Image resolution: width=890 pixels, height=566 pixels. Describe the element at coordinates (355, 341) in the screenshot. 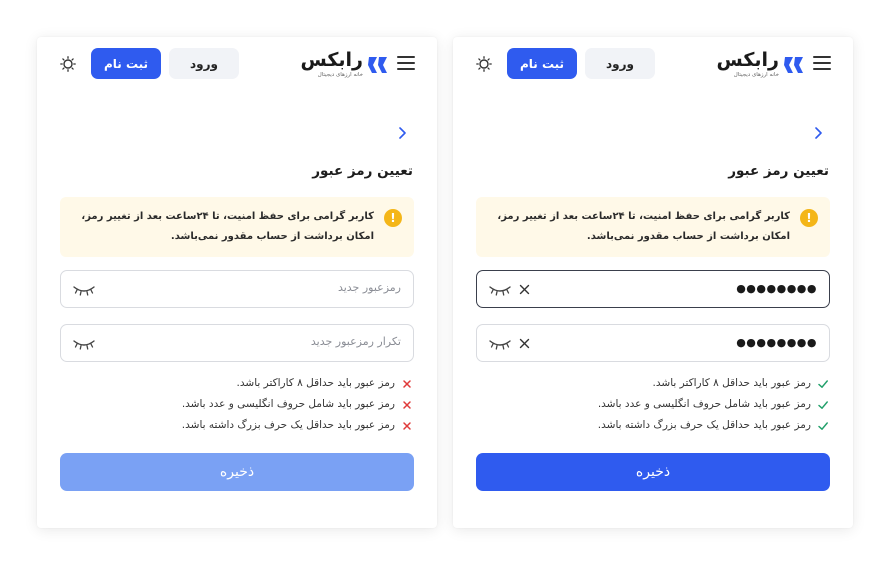

I see `confirm-password-placeholder: تکرار رمزعبور جدید` at that location.